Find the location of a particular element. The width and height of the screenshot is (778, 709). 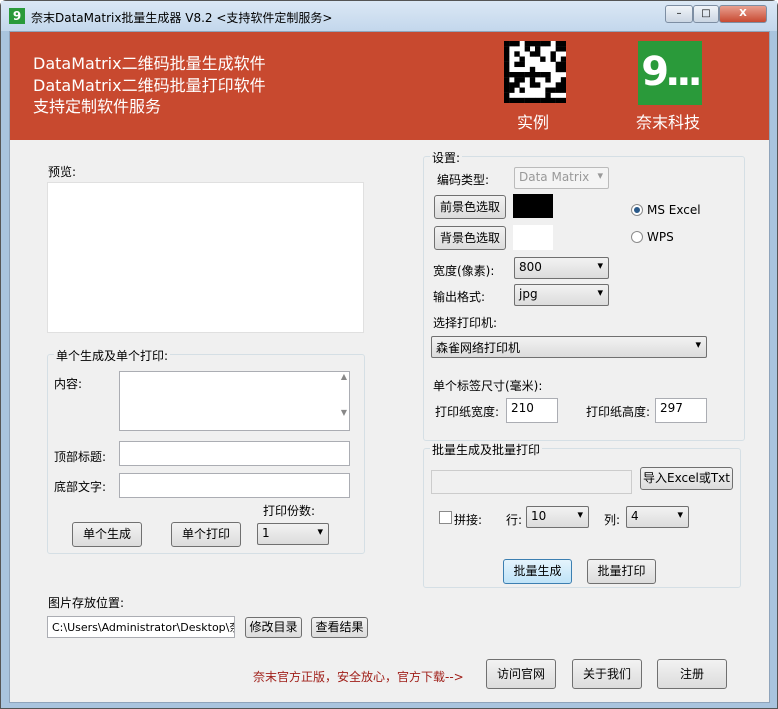

batch-print-button: 批量打印 is located at coordinates (621, 571).